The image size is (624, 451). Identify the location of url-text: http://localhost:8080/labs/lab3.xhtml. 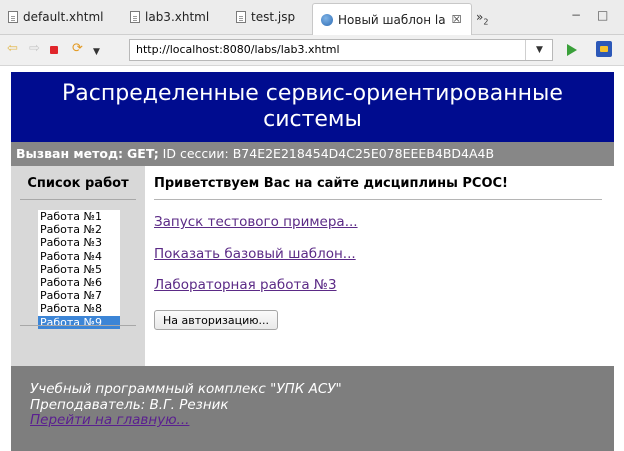
(238, 49).